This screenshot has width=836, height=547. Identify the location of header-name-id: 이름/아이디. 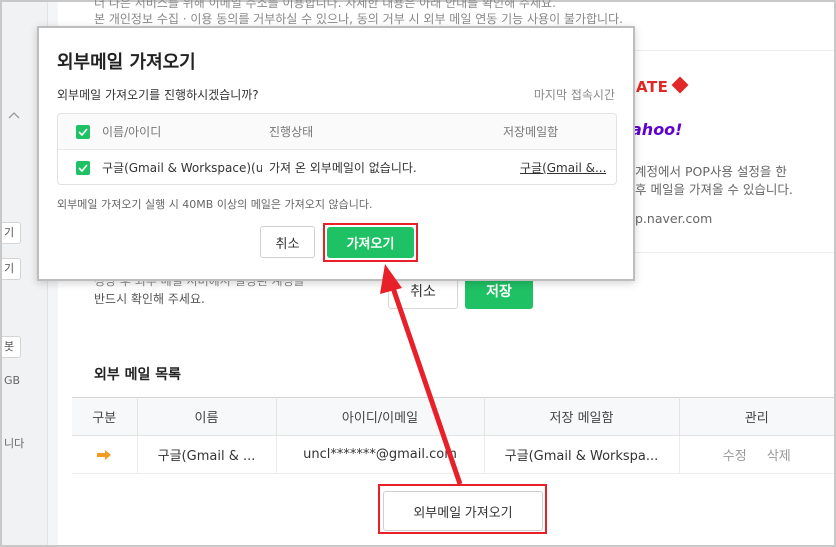
(132, 132).